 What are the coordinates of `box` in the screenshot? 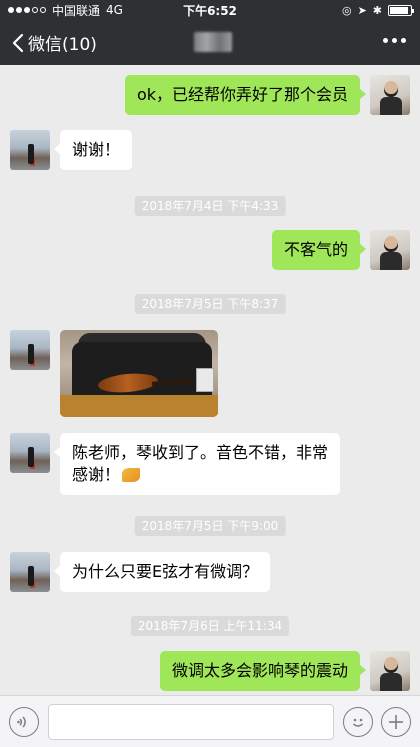 It's located at (205, 380).